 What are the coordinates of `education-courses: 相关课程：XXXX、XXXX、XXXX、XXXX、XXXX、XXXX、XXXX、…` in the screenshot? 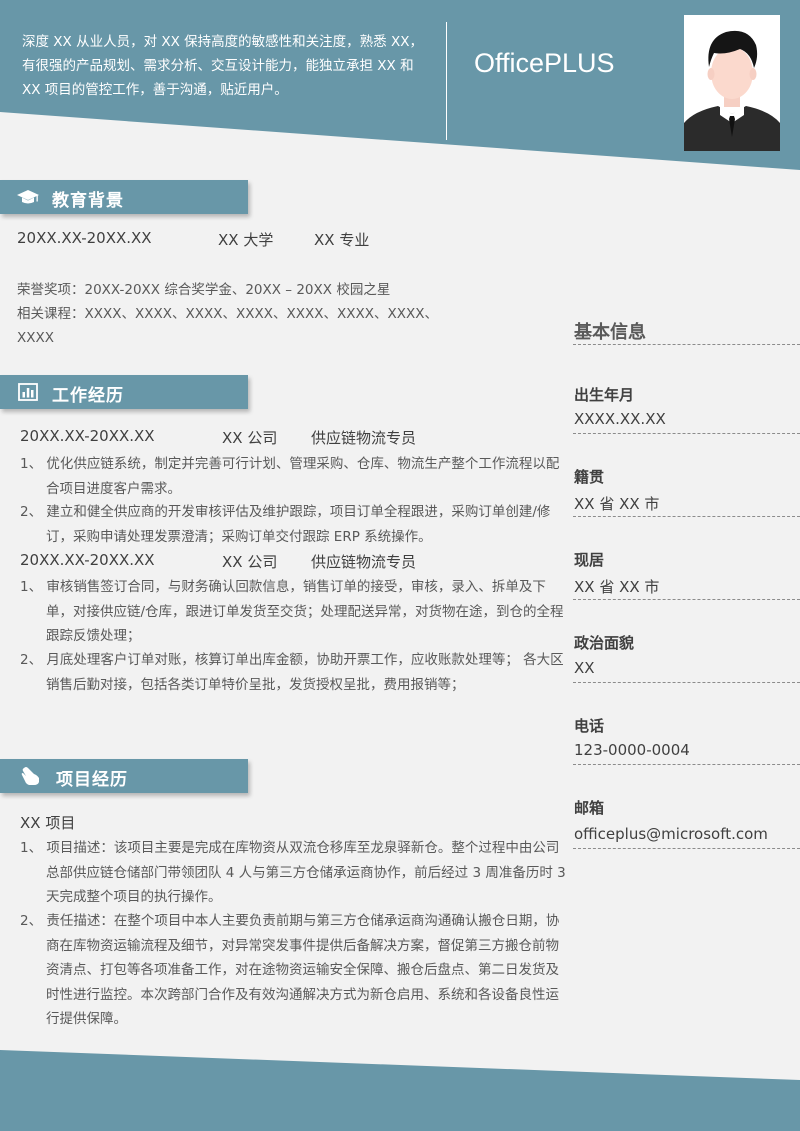 It's located at (227, 326).